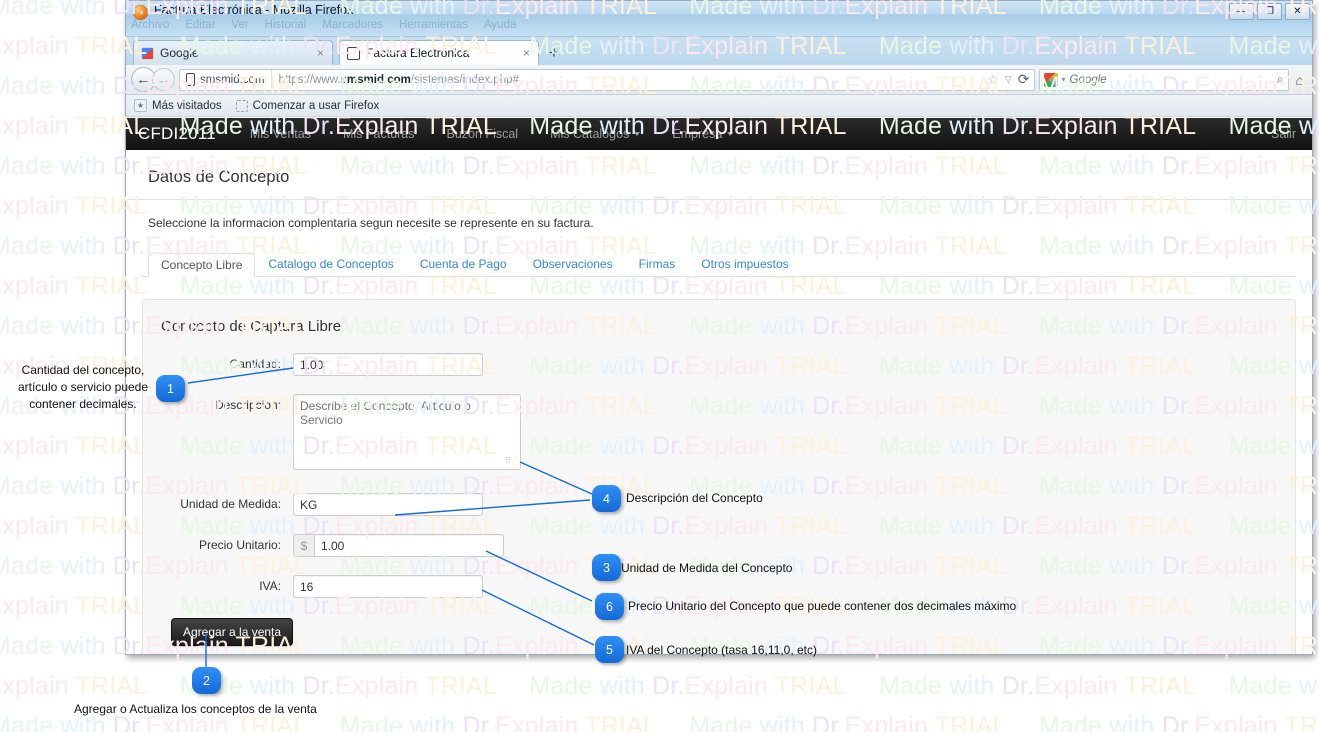 The width and height of the screenshot is (1319, 732). I want to click on bookmark-dropdown-icon: ▽, so click(1008, 79).